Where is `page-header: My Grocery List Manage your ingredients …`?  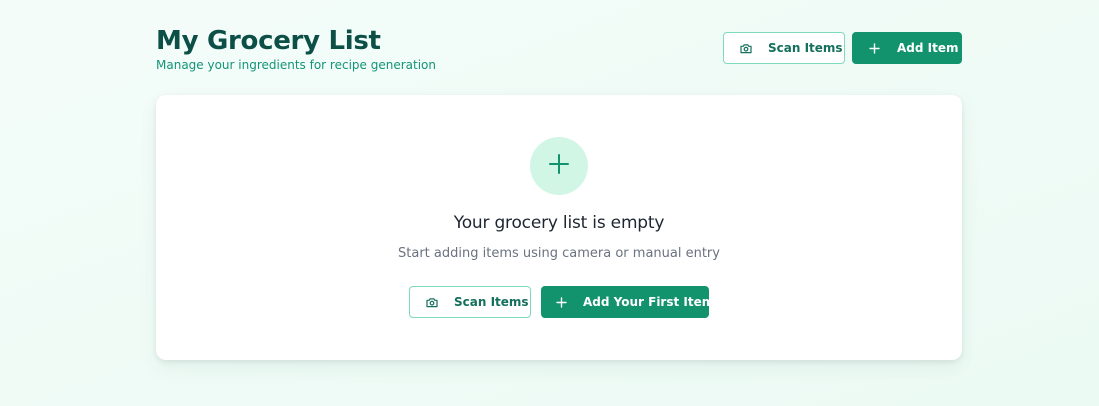
page-header: My Grocery List Manage your ingredients … is located at coordinates (559, 51).